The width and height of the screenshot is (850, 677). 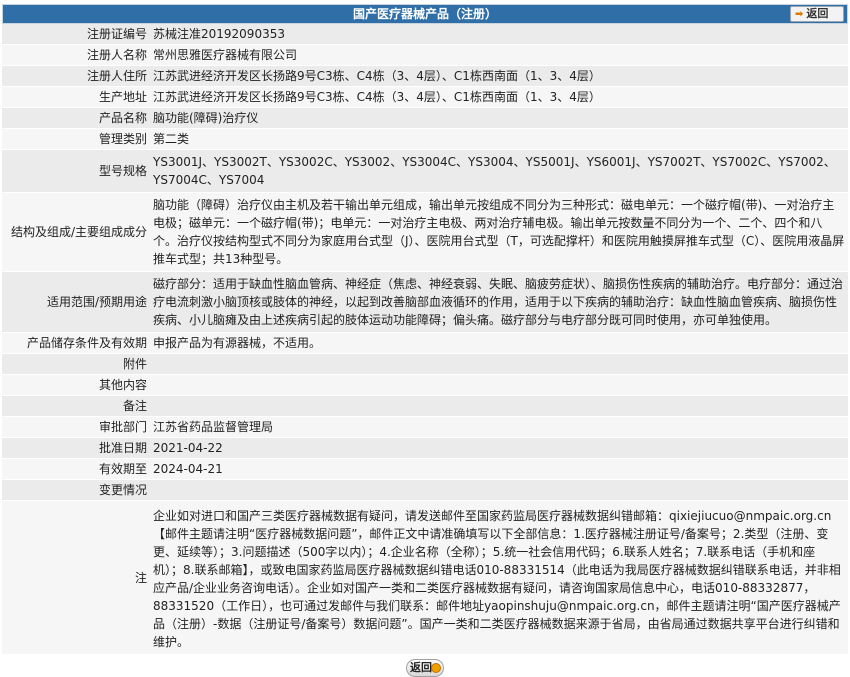 I want to click on row-label: 管理类别, so click(x=76, y=139).